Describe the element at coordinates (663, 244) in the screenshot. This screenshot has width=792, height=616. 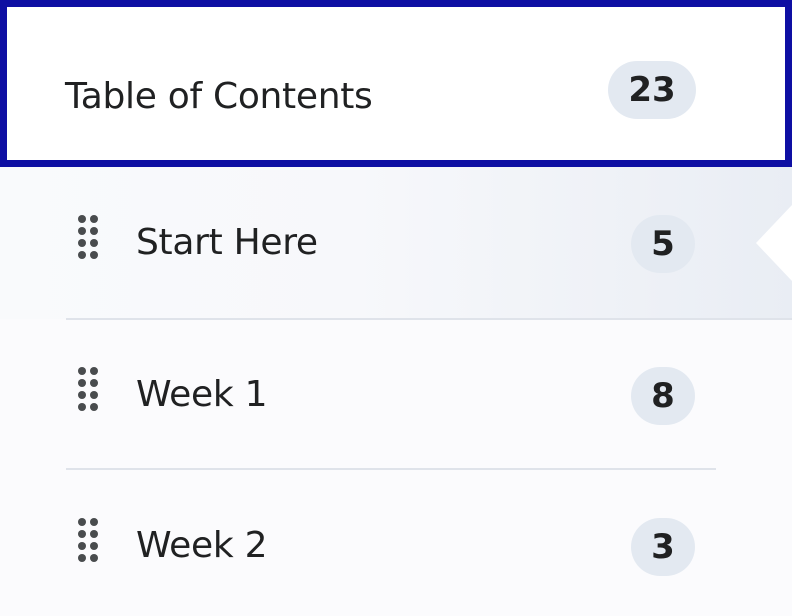
I see `module-count-badge: 5` at that location.